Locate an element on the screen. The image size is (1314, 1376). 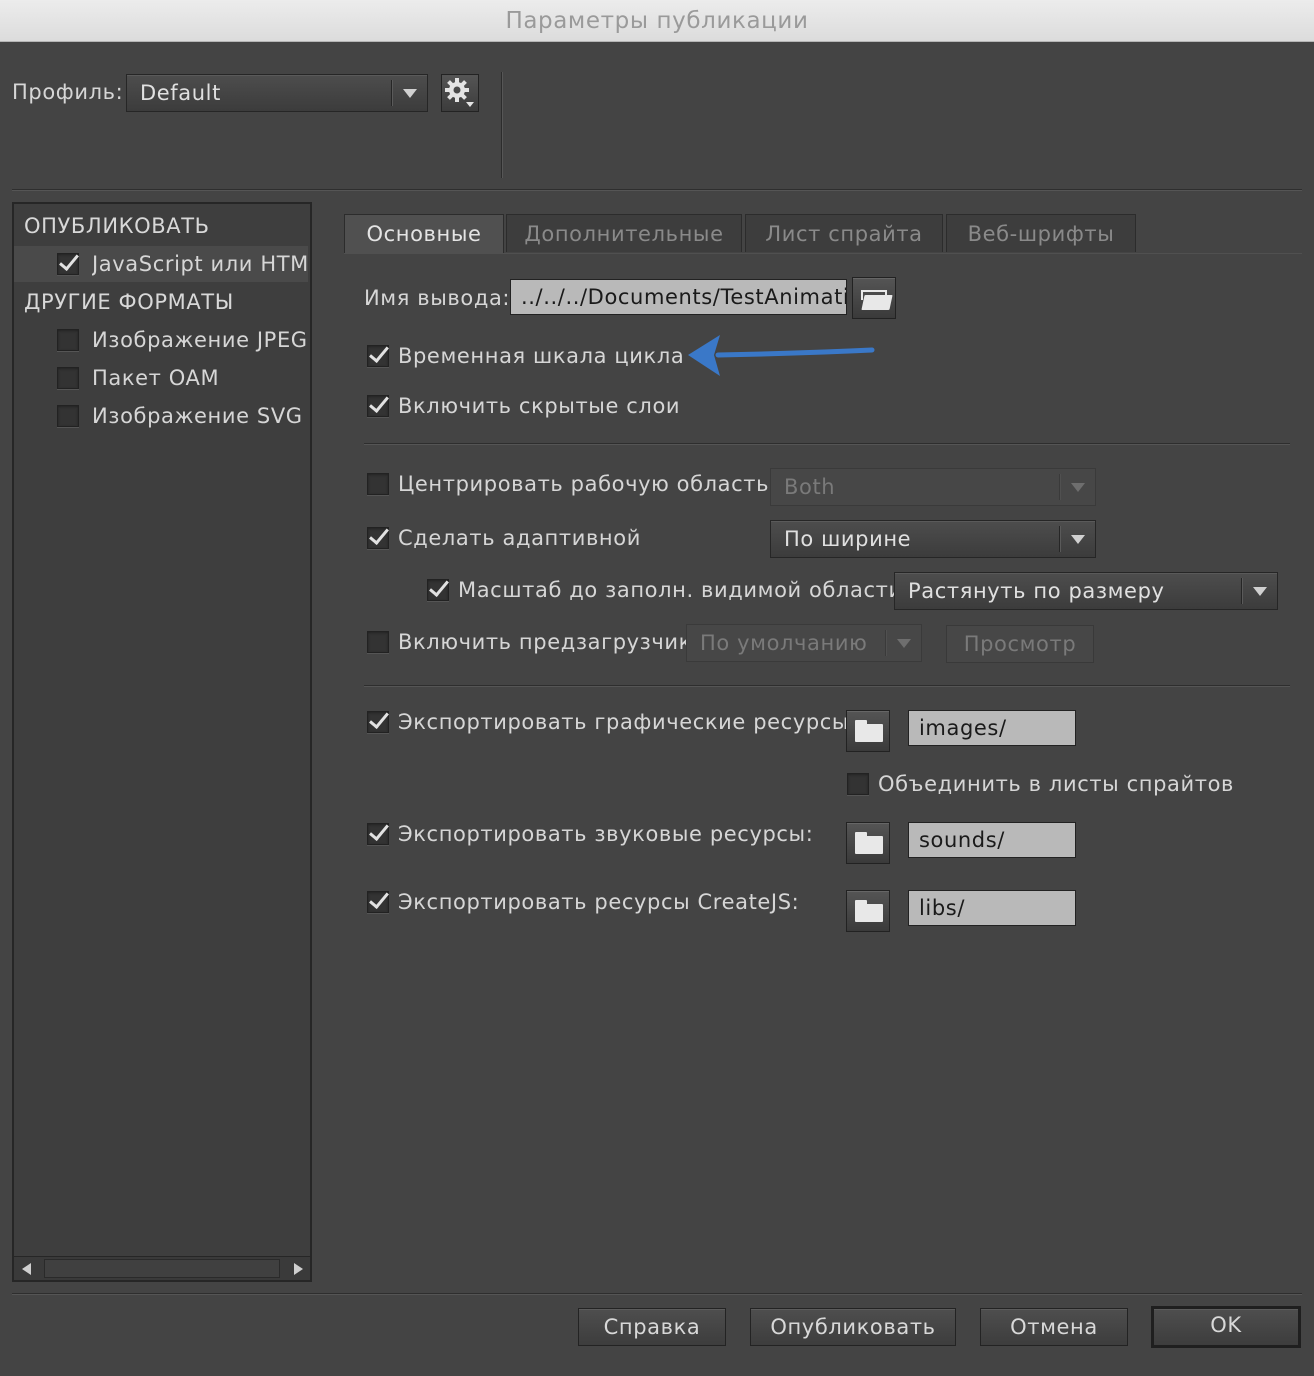
header-divider is located at coordinates (501, 125).